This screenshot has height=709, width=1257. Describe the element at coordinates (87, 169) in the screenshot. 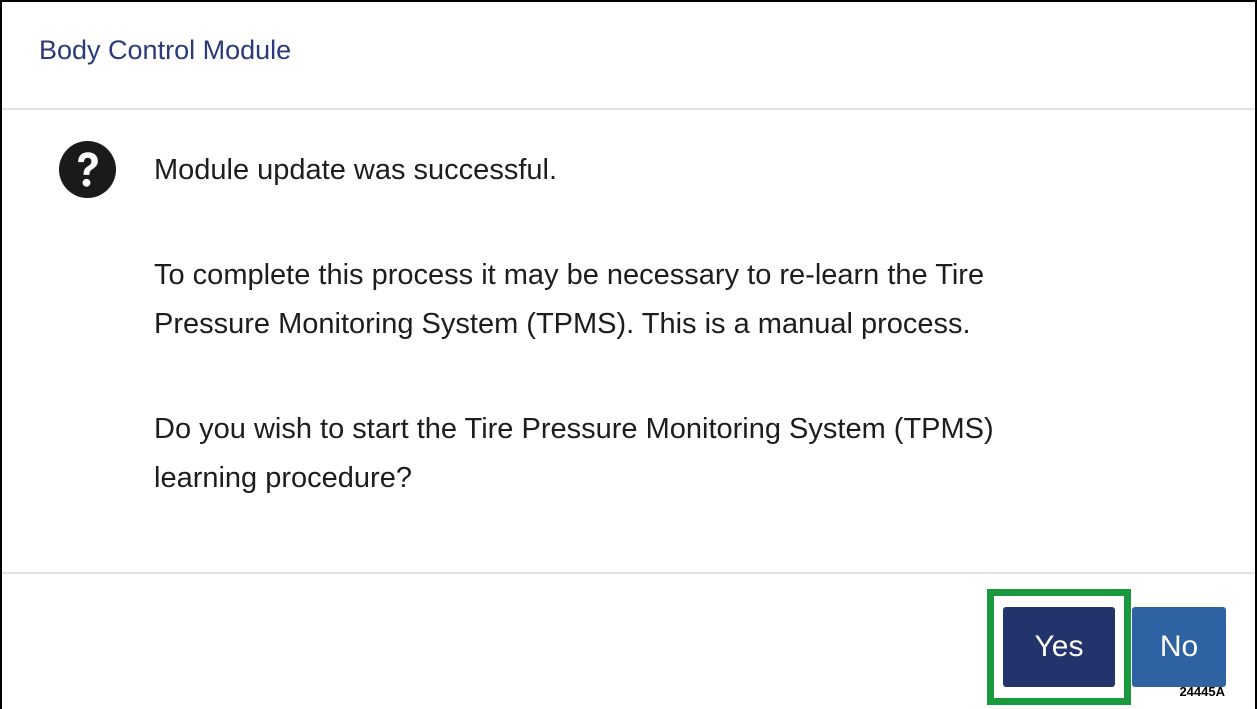

I see `question-circle-icon` at that location.